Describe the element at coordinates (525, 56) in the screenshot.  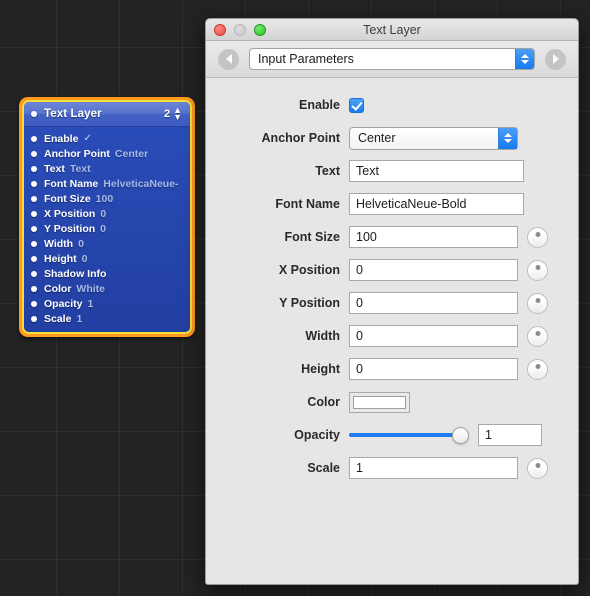
I see `chevron-up-icon` at that location.